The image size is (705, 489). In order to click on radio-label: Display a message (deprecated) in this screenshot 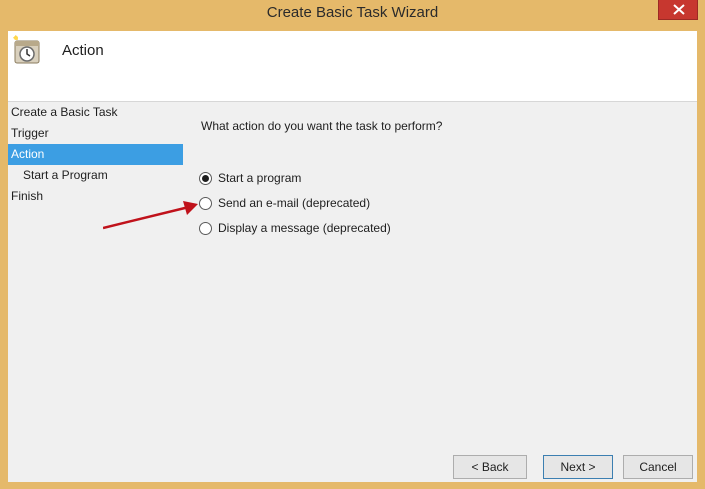, I will do `click(304, 228)`.